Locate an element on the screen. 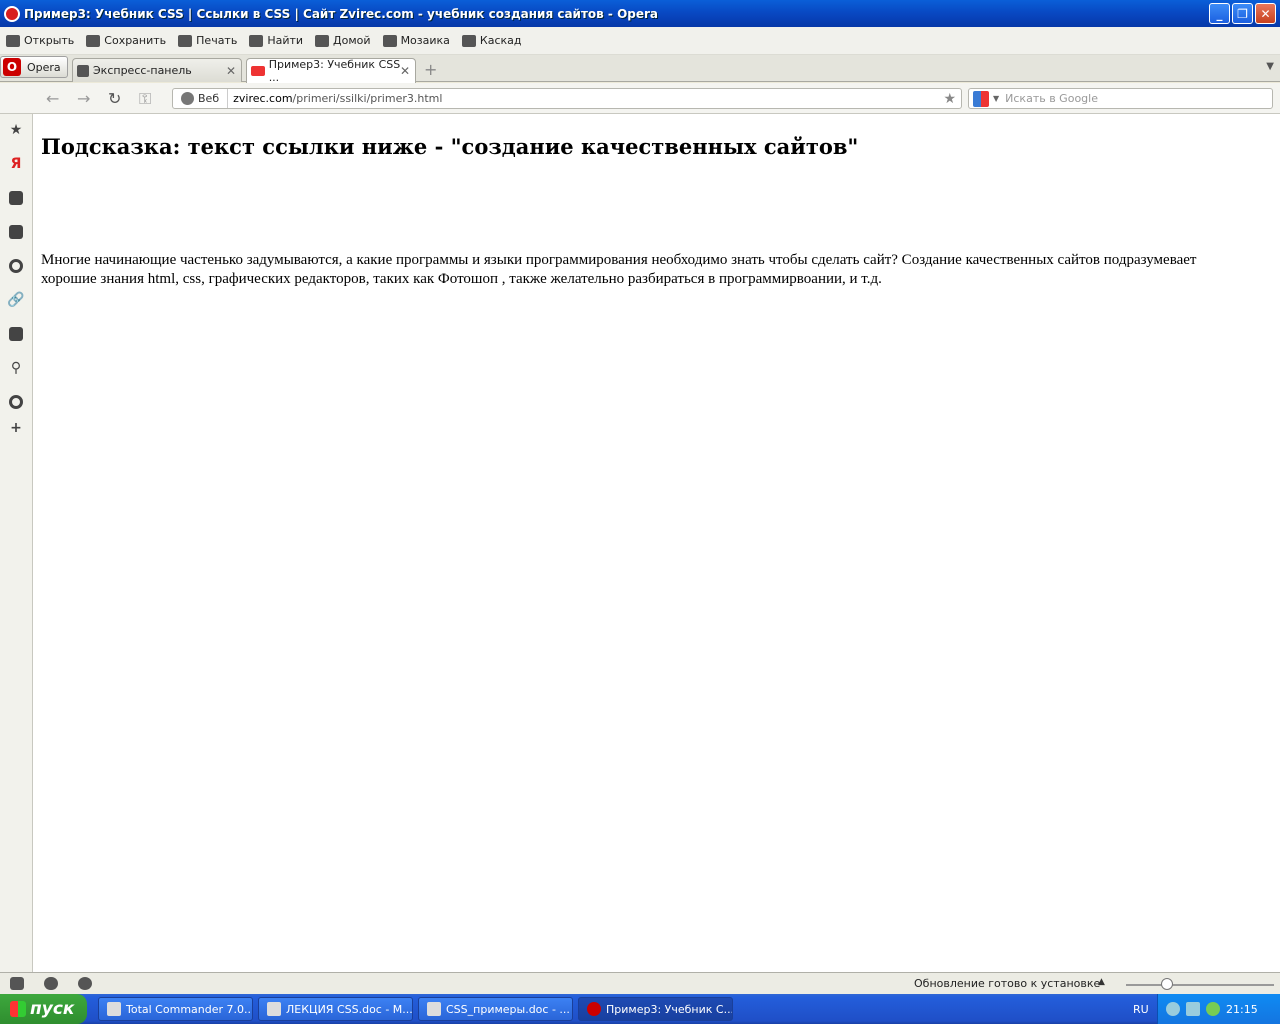  total-commander-icon is located at coordinates (114, 1009).